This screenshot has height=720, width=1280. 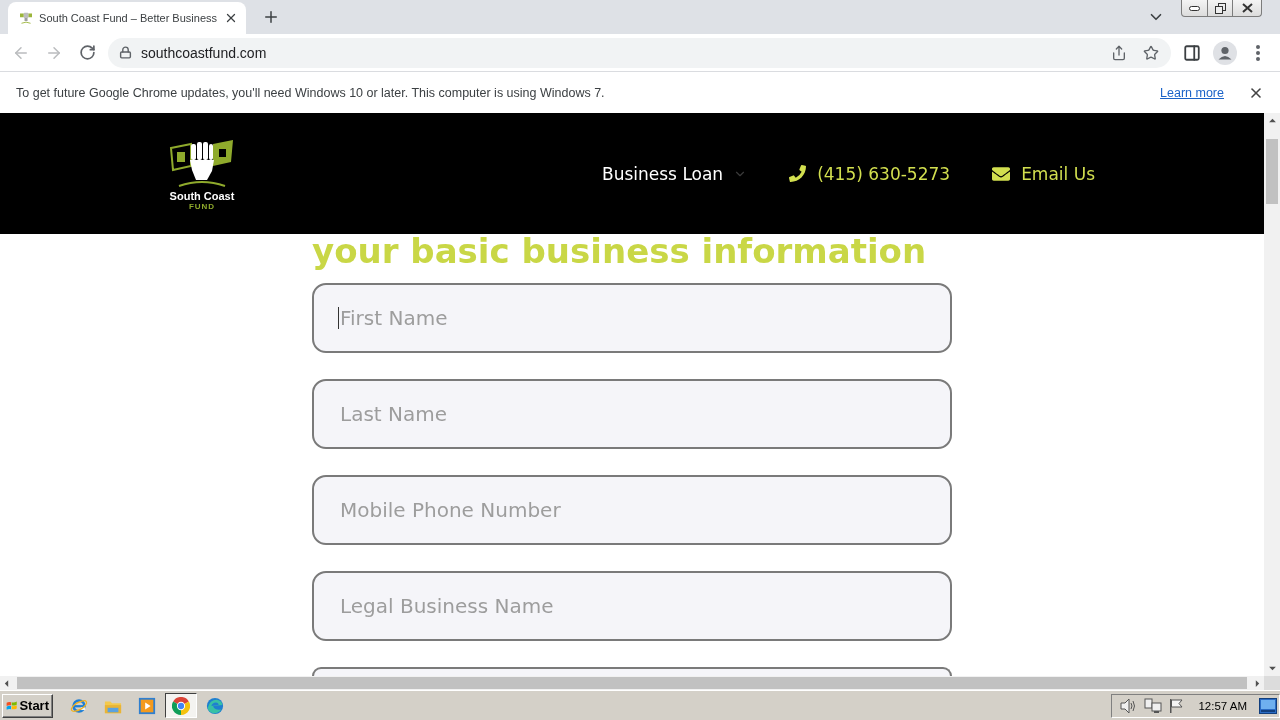 I want to click on fist-logo-icon, so click(x=202, y=163).